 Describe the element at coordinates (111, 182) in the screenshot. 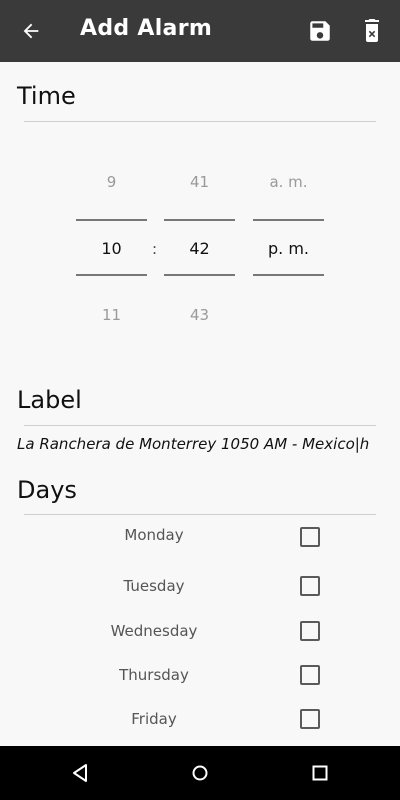

I see `hour-prev: 9` at that location.